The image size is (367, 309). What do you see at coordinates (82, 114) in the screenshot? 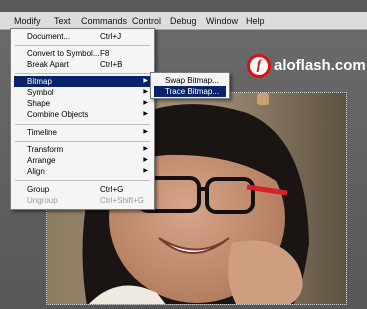
I see `menu-item-combine-objects: Combine Objects ▶` at bounding box center [82, 114].